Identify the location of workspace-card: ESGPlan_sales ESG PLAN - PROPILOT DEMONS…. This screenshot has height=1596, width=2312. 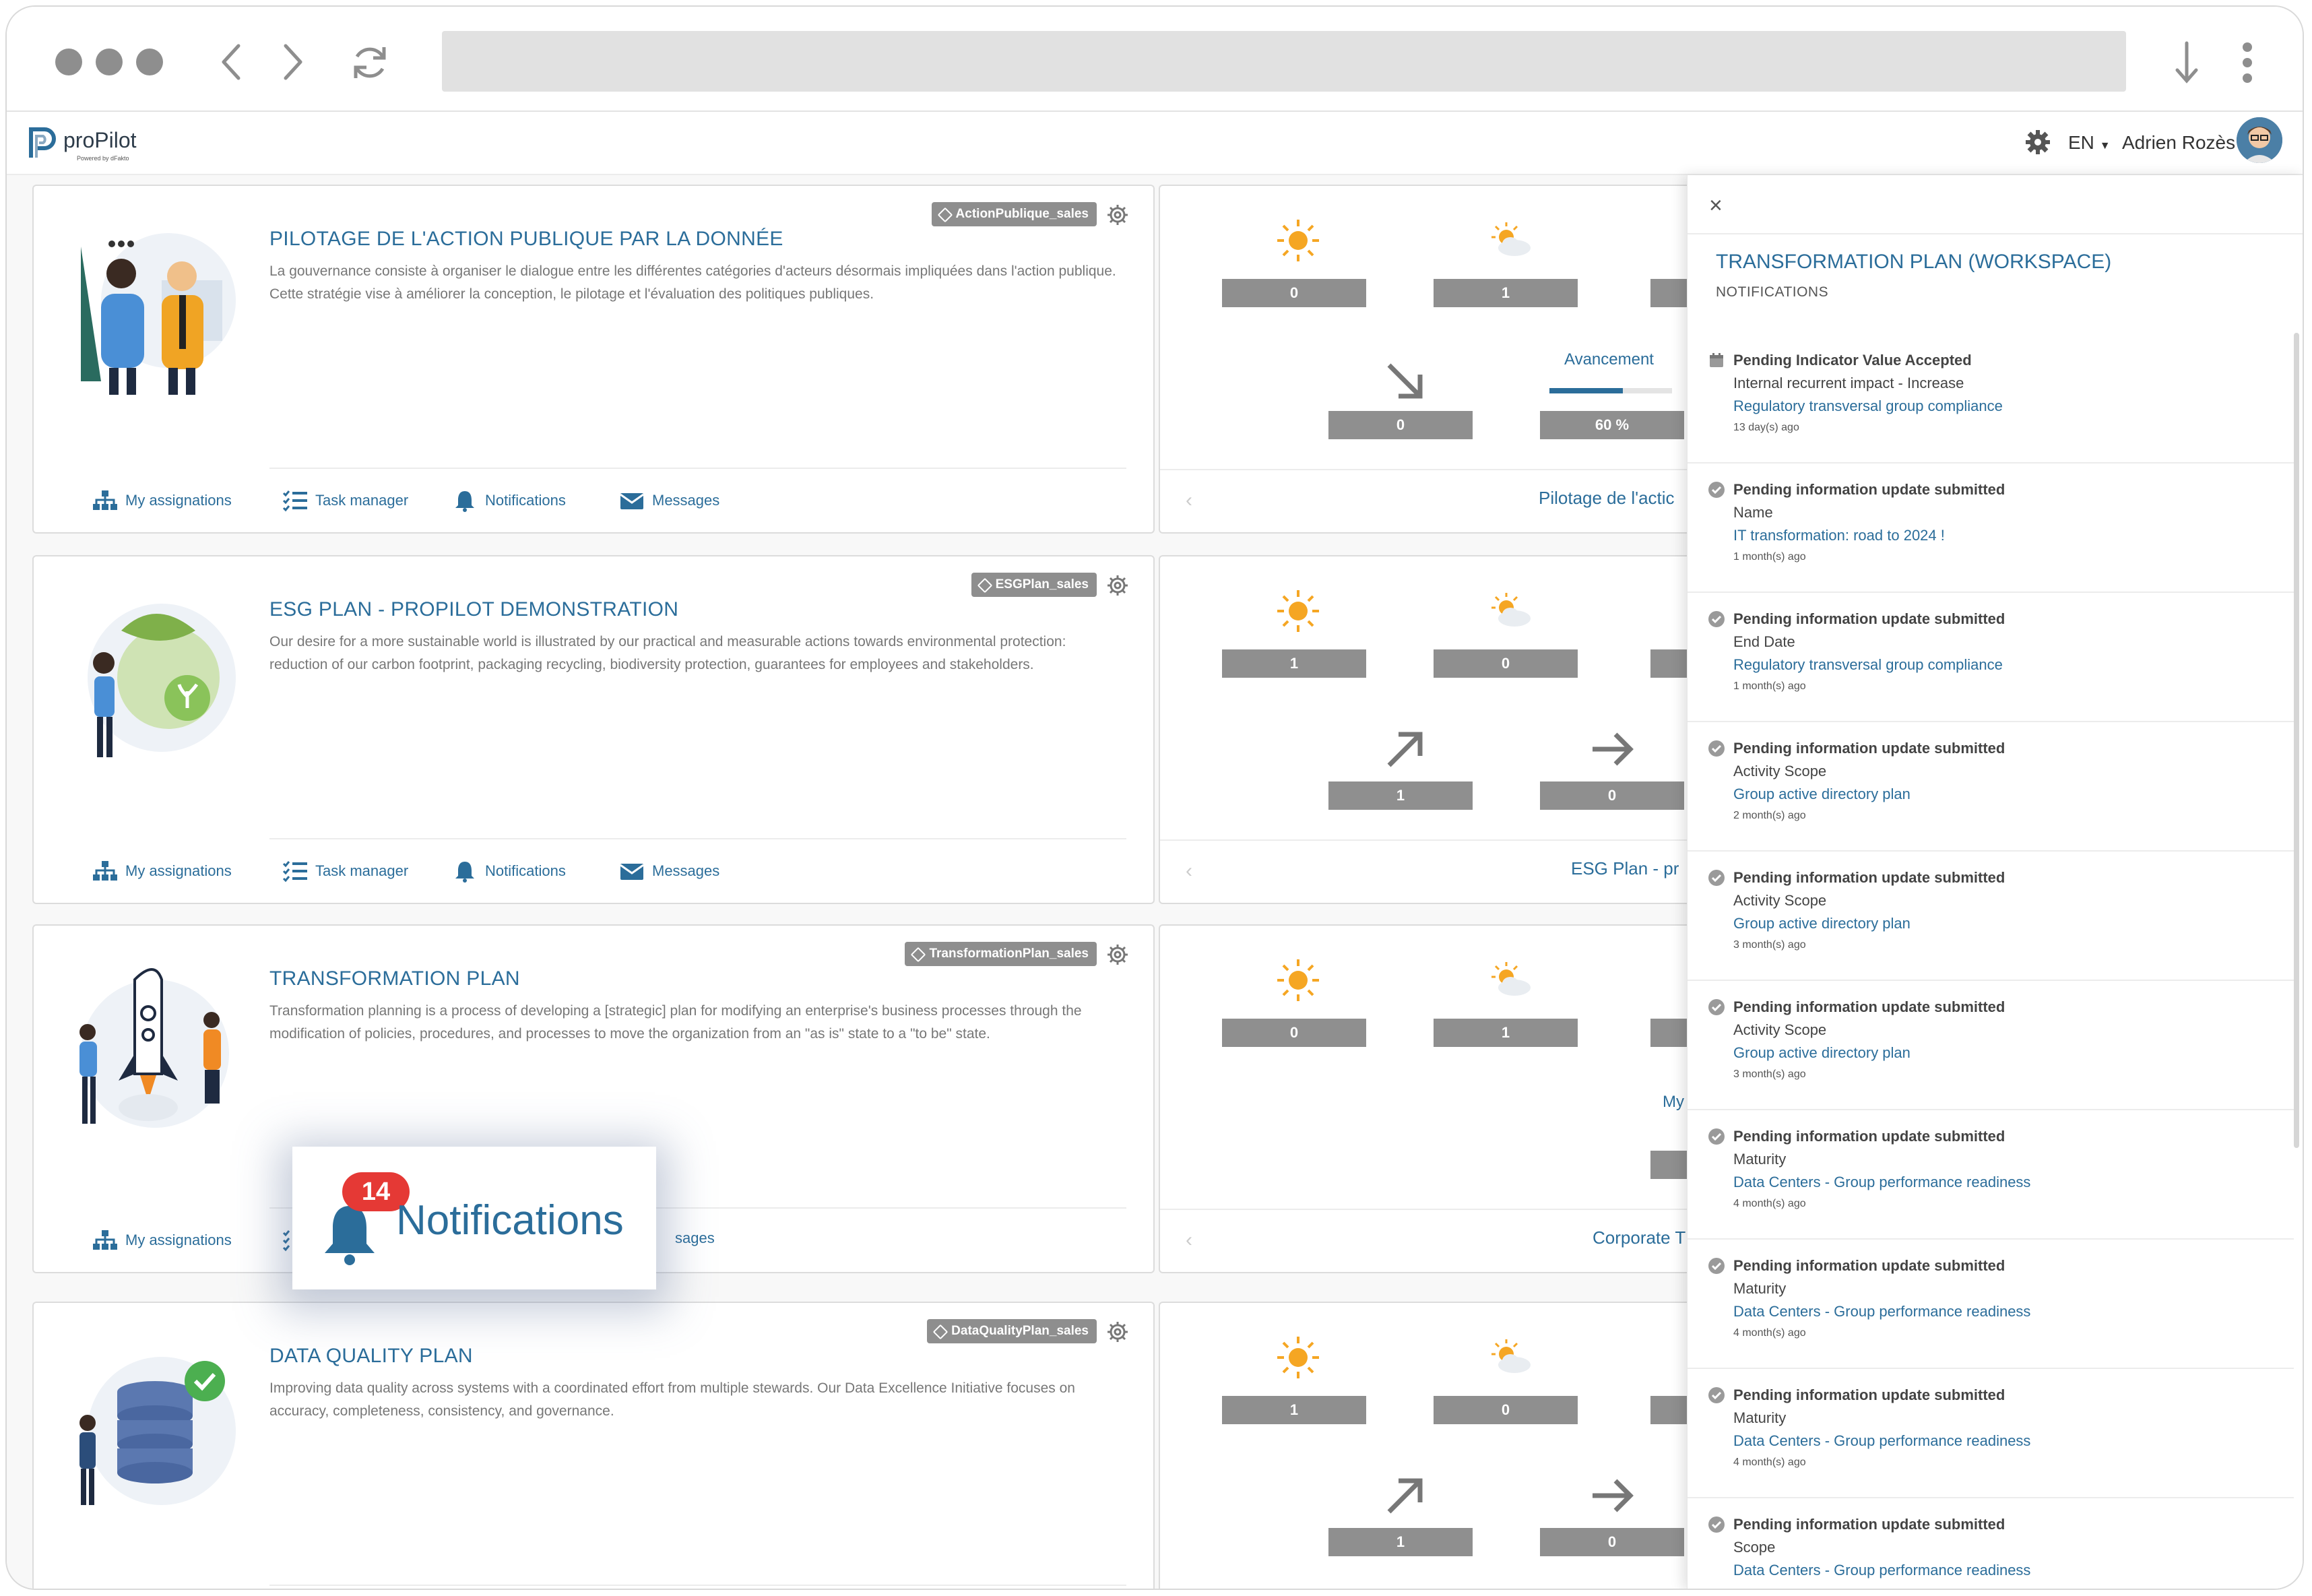
(593, 729).